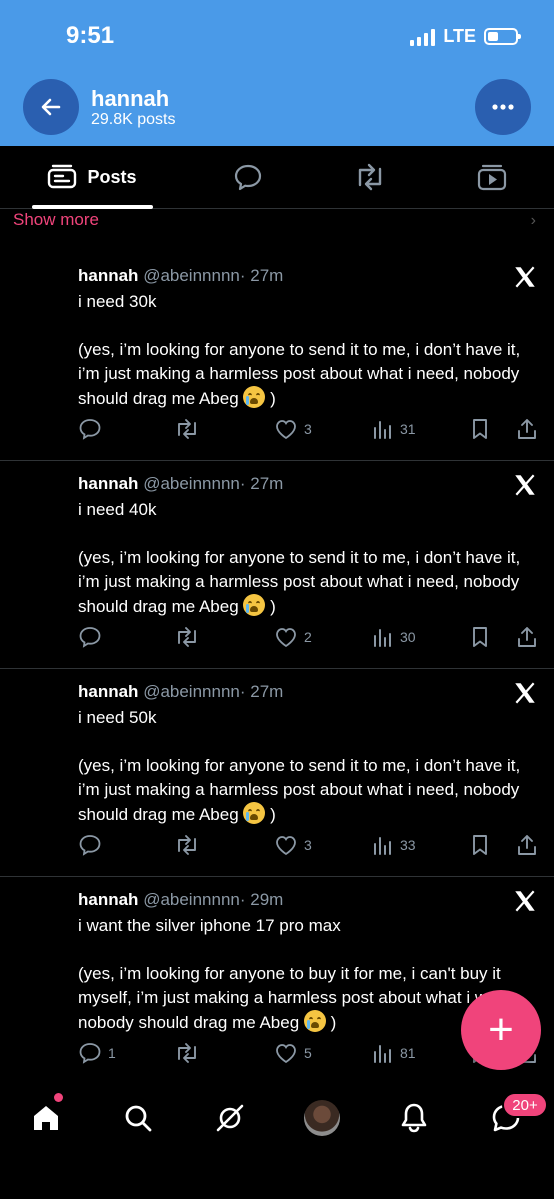 The image size is (554, 1199). What do you see at coordinates (133, 119) in the screenshot?
I see `post-count: 29.8K posts` at bounding box center [133, 119].